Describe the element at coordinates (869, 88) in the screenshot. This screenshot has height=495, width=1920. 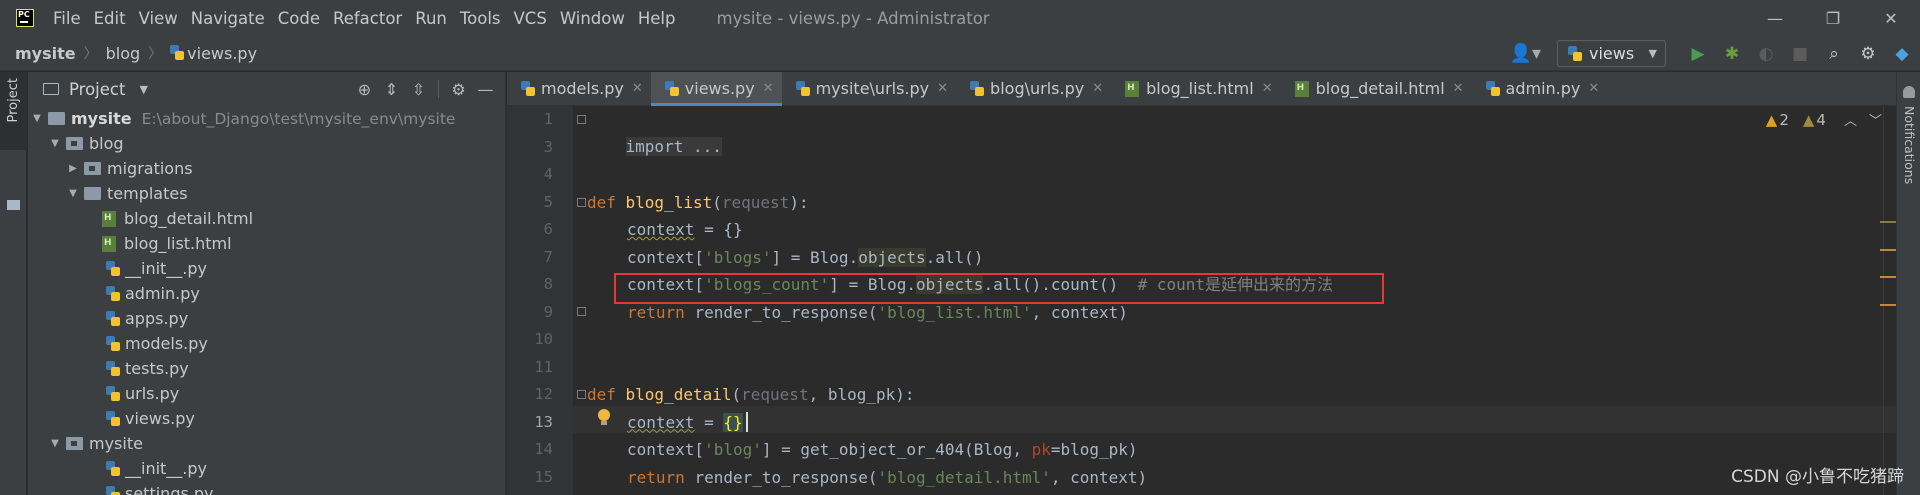
I see `tab-mysite-urls-py: mysite\urls.py ✕` at that location.